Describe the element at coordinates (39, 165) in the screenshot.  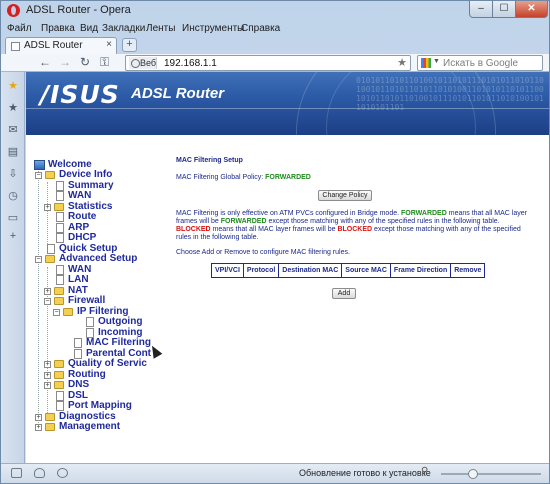
I see `computer-icon` at that location.